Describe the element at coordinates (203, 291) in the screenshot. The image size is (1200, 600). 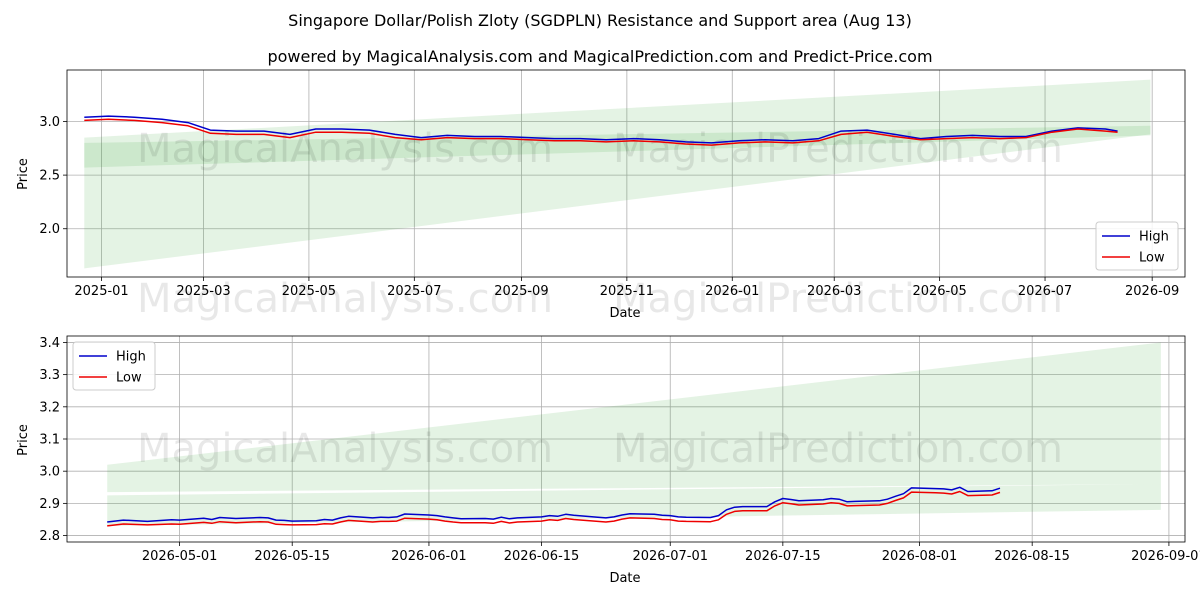
I see `top-x-tick-label: 2025-03` at that location.